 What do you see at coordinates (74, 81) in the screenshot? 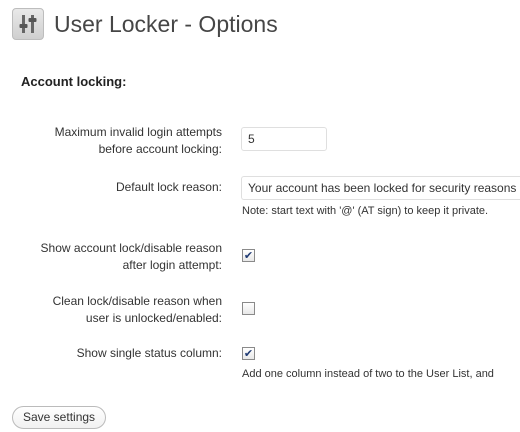
I see `section-title: Account locking:` at bounding box center [74, 81].